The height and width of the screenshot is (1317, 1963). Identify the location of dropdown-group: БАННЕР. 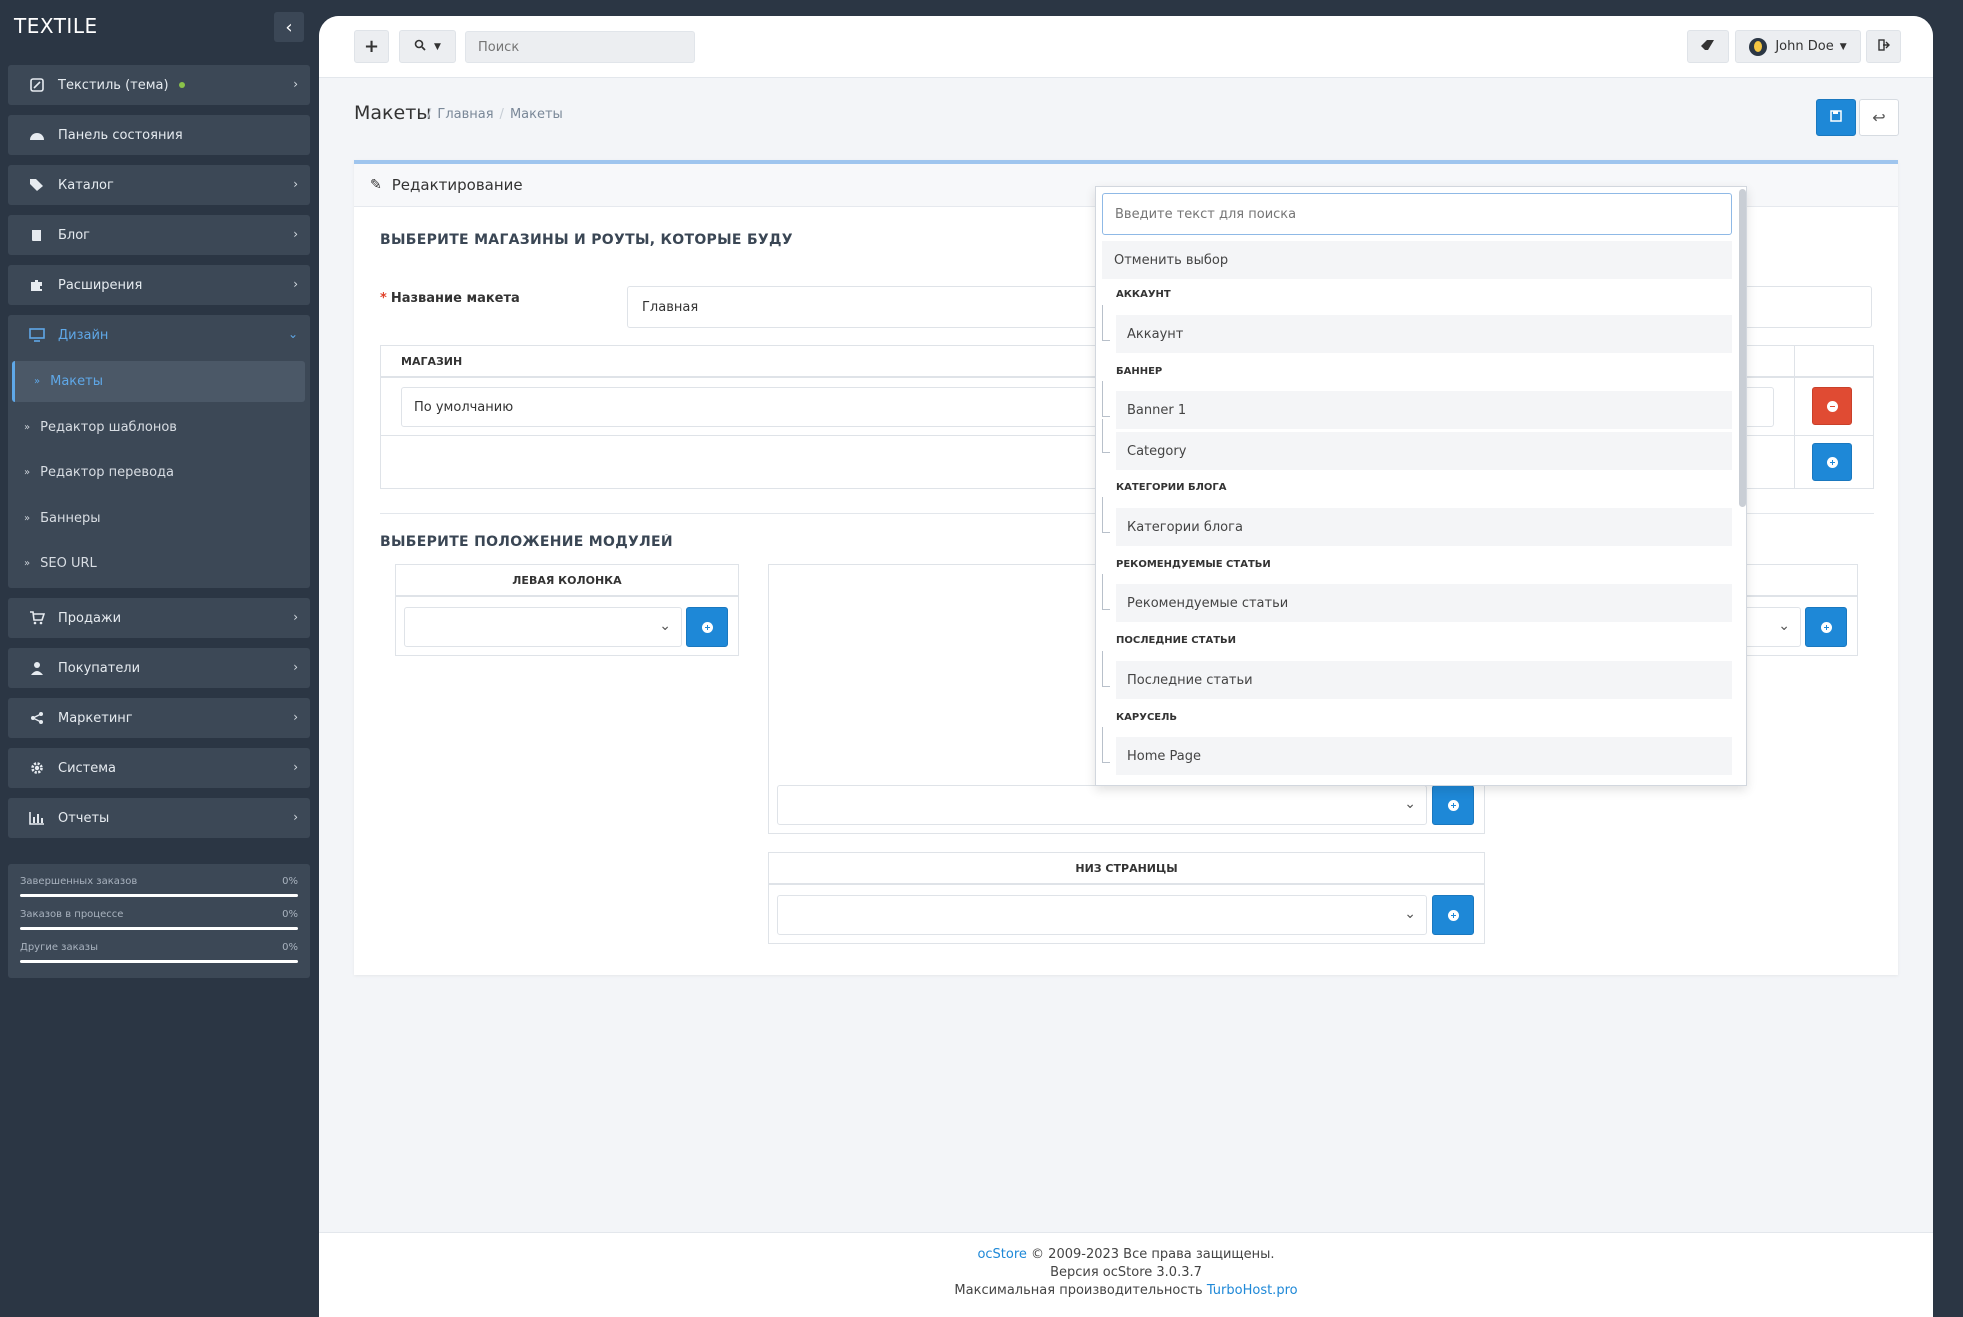
(1139, 371).